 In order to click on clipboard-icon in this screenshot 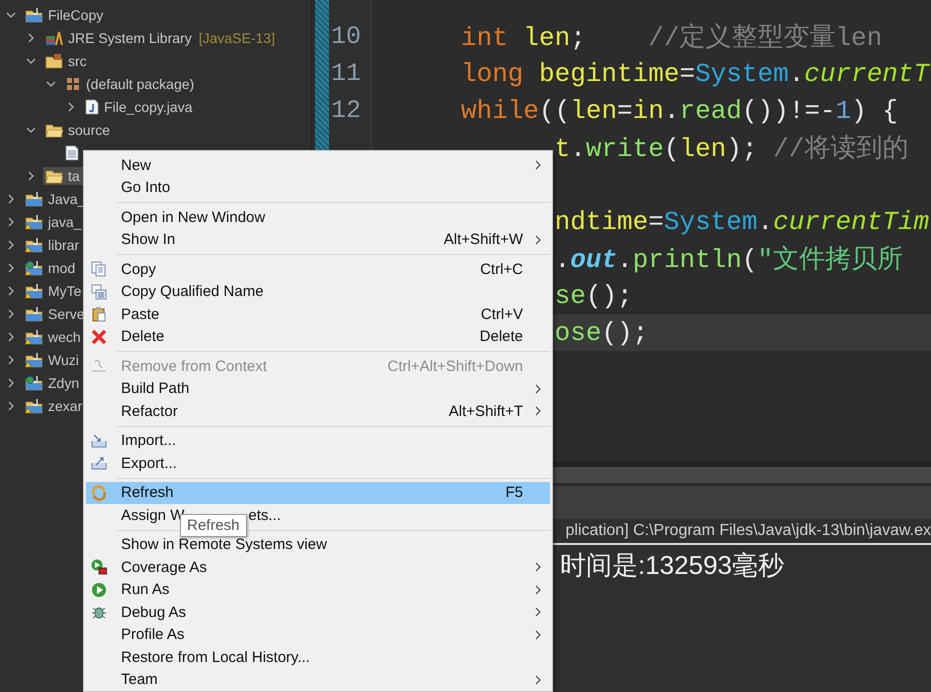, I will do `click(99, 314)`.